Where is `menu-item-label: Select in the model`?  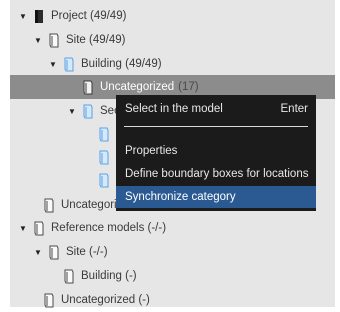
menu-item-label: Select in the model is located at coordinates (174, 109).